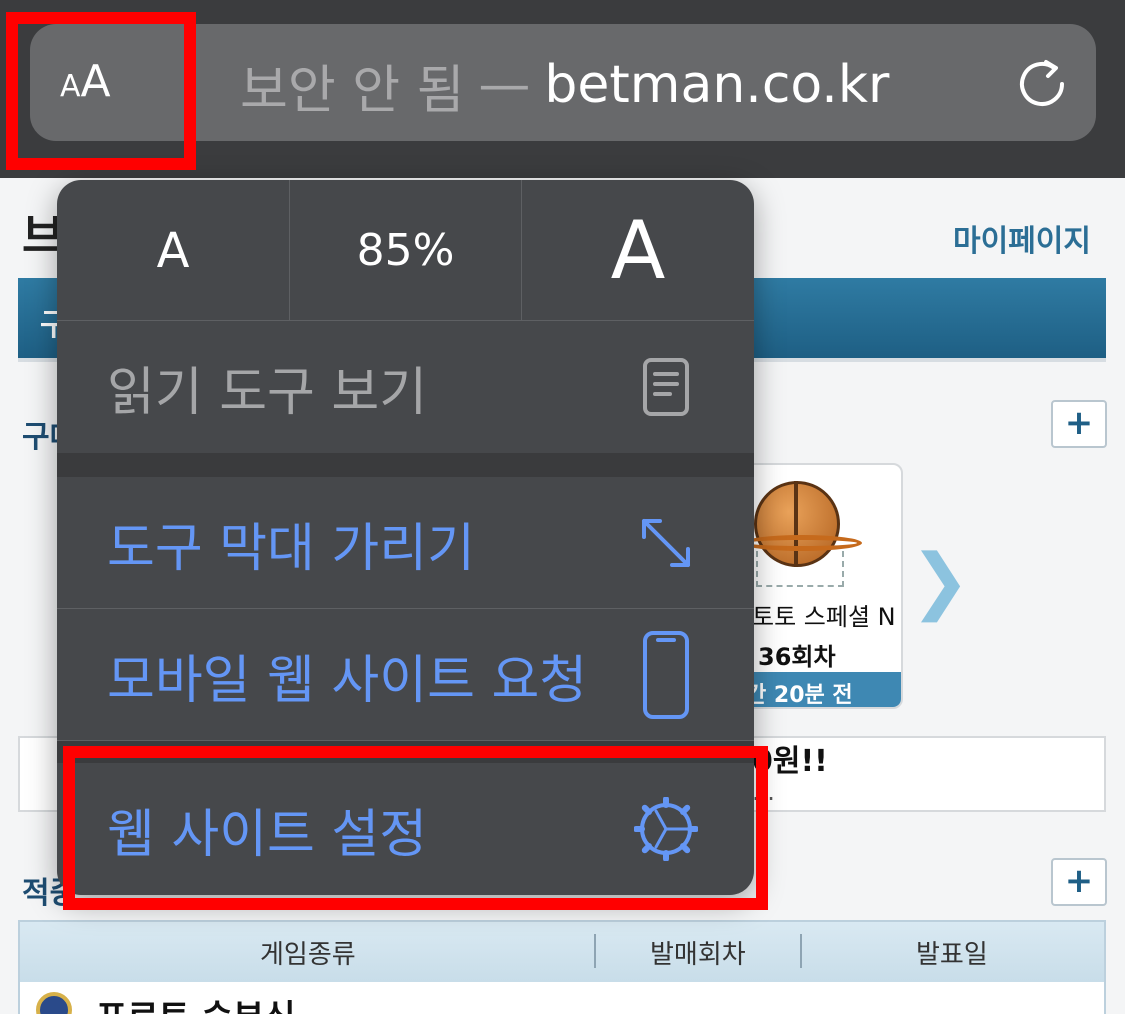 The height and width of the screenshot is (1014, 1125). I want to click on table-row-game: 프로토 승부식, so click(196, 1002).